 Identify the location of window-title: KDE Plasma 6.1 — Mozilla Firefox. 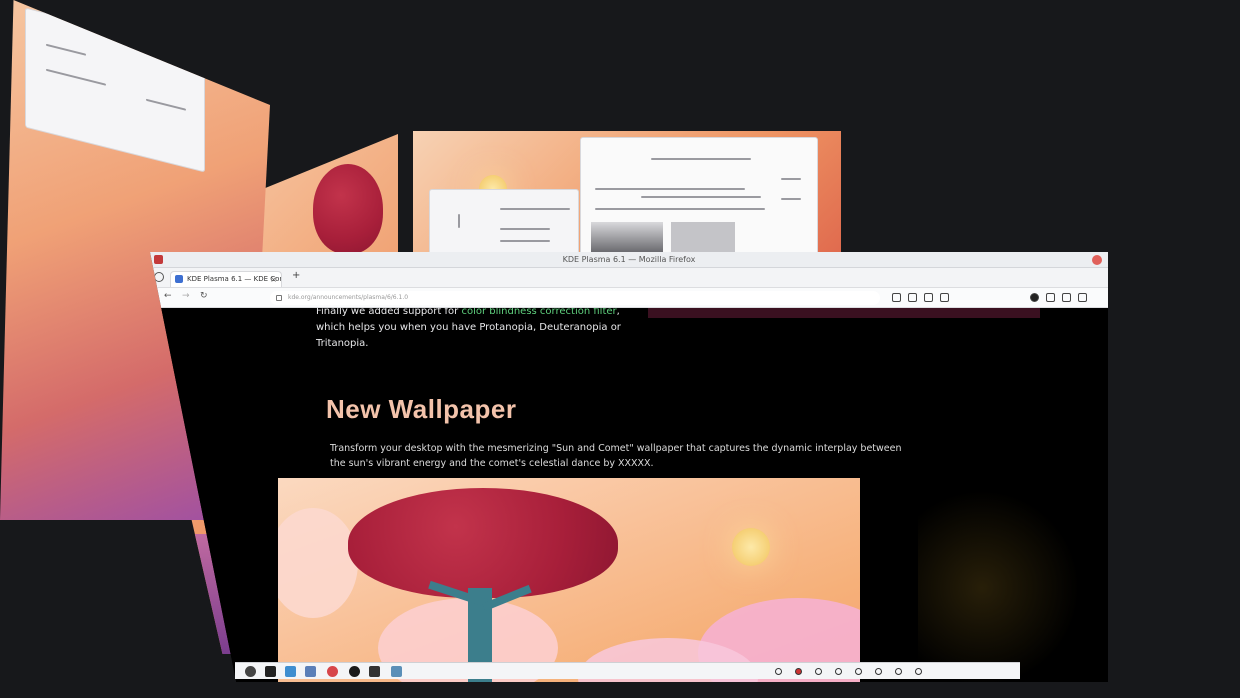
(629, 259).